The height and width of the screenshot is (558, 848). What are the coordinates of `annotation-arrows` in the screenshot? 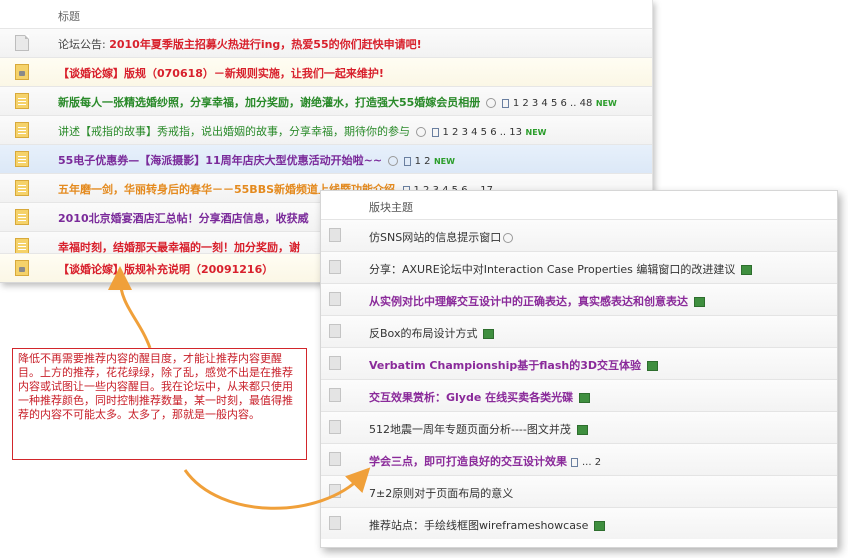 It's located at (239, 388).